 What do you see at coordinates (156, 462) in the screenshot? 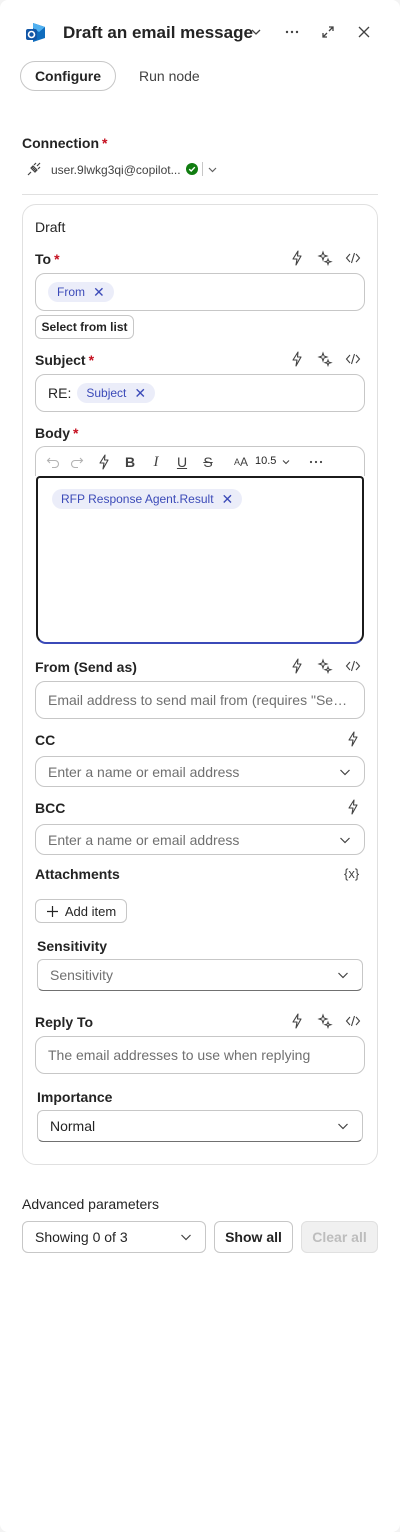
I see `italic-icon: I` at bounding box center [156, 462].